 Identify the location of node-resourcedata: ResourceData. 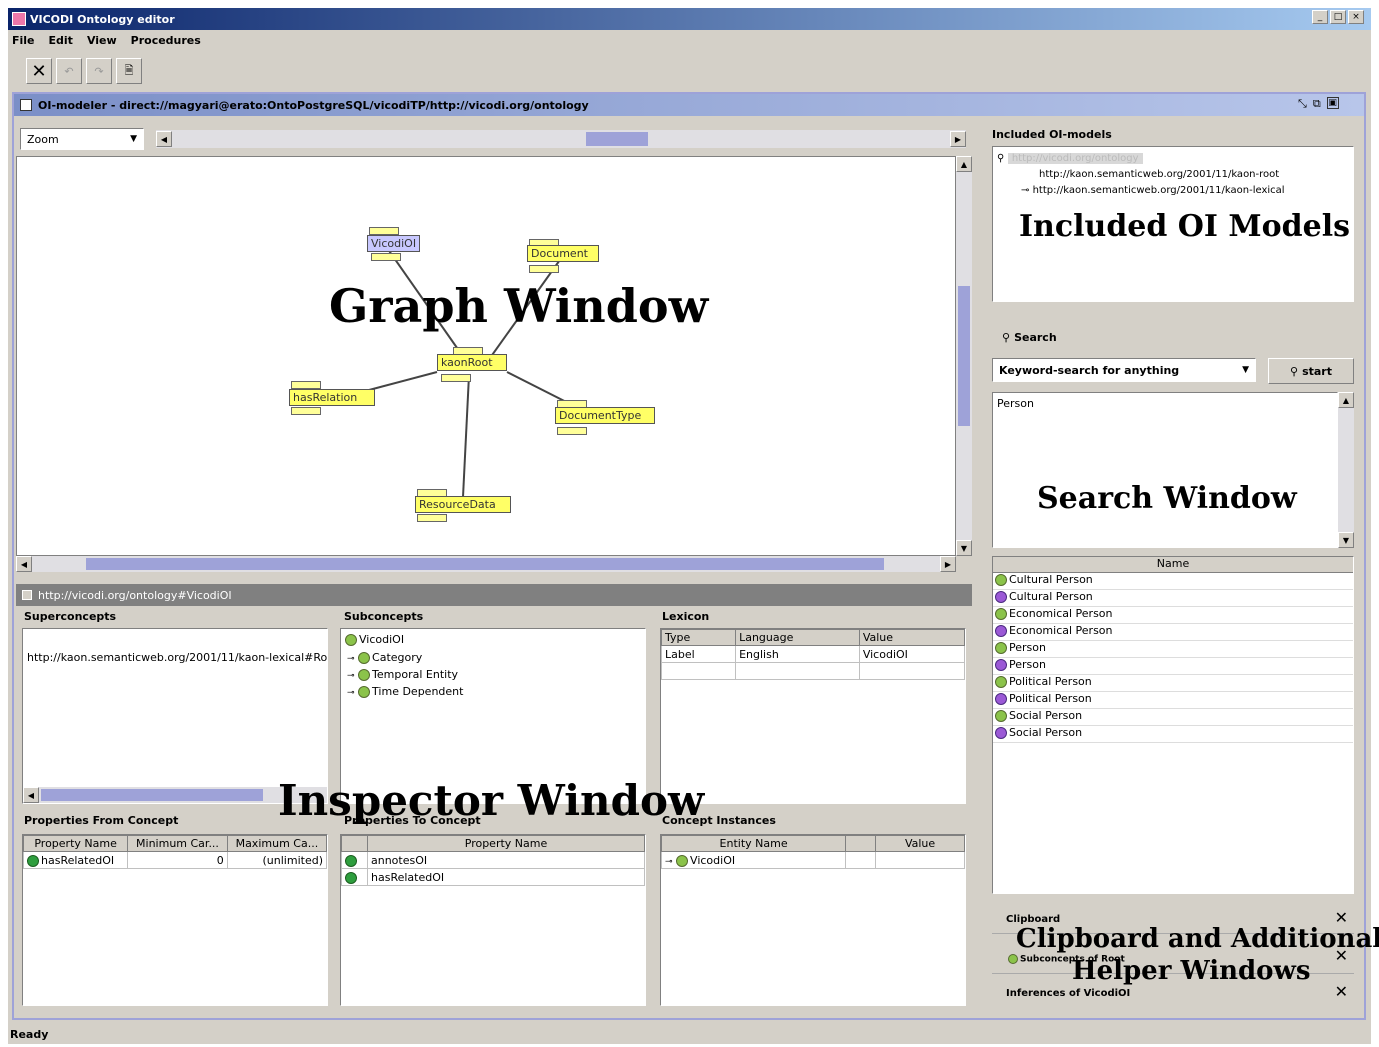
(463, 504).